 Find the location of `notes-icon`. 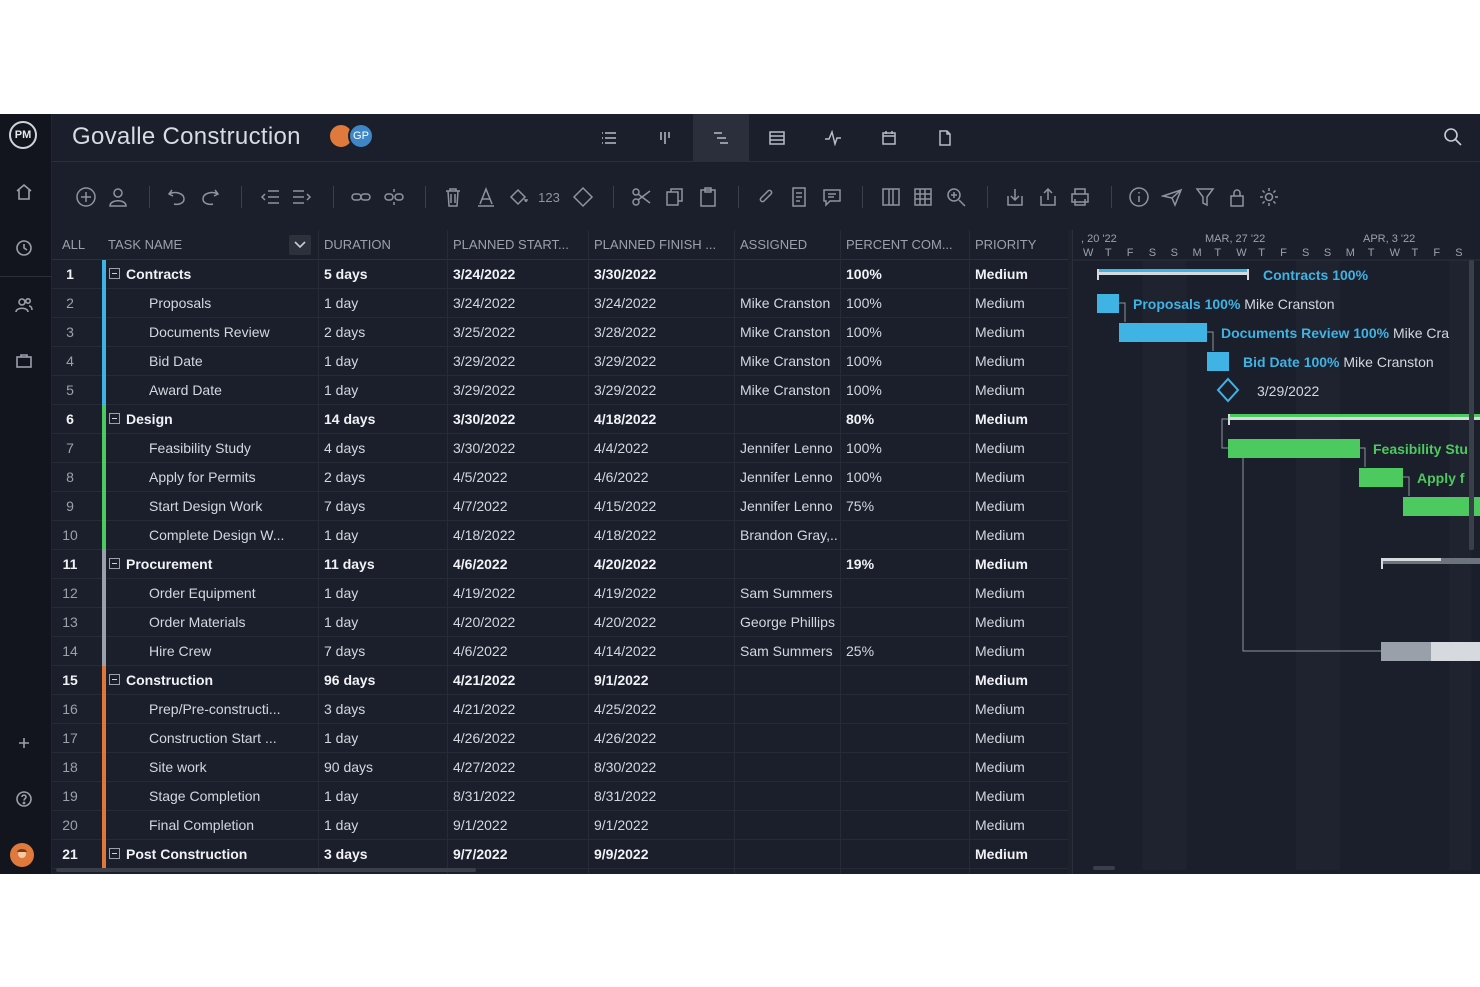

notes-icon is located at coordinates (799, 197).